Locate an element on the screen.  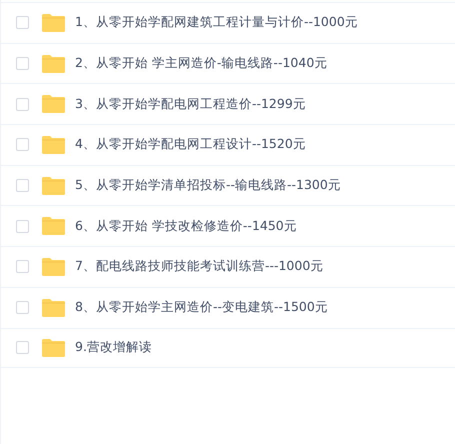
folder-name: 5、从零开始学清单招投标--输电线路--1300元 is located at coordinates (208, 185).